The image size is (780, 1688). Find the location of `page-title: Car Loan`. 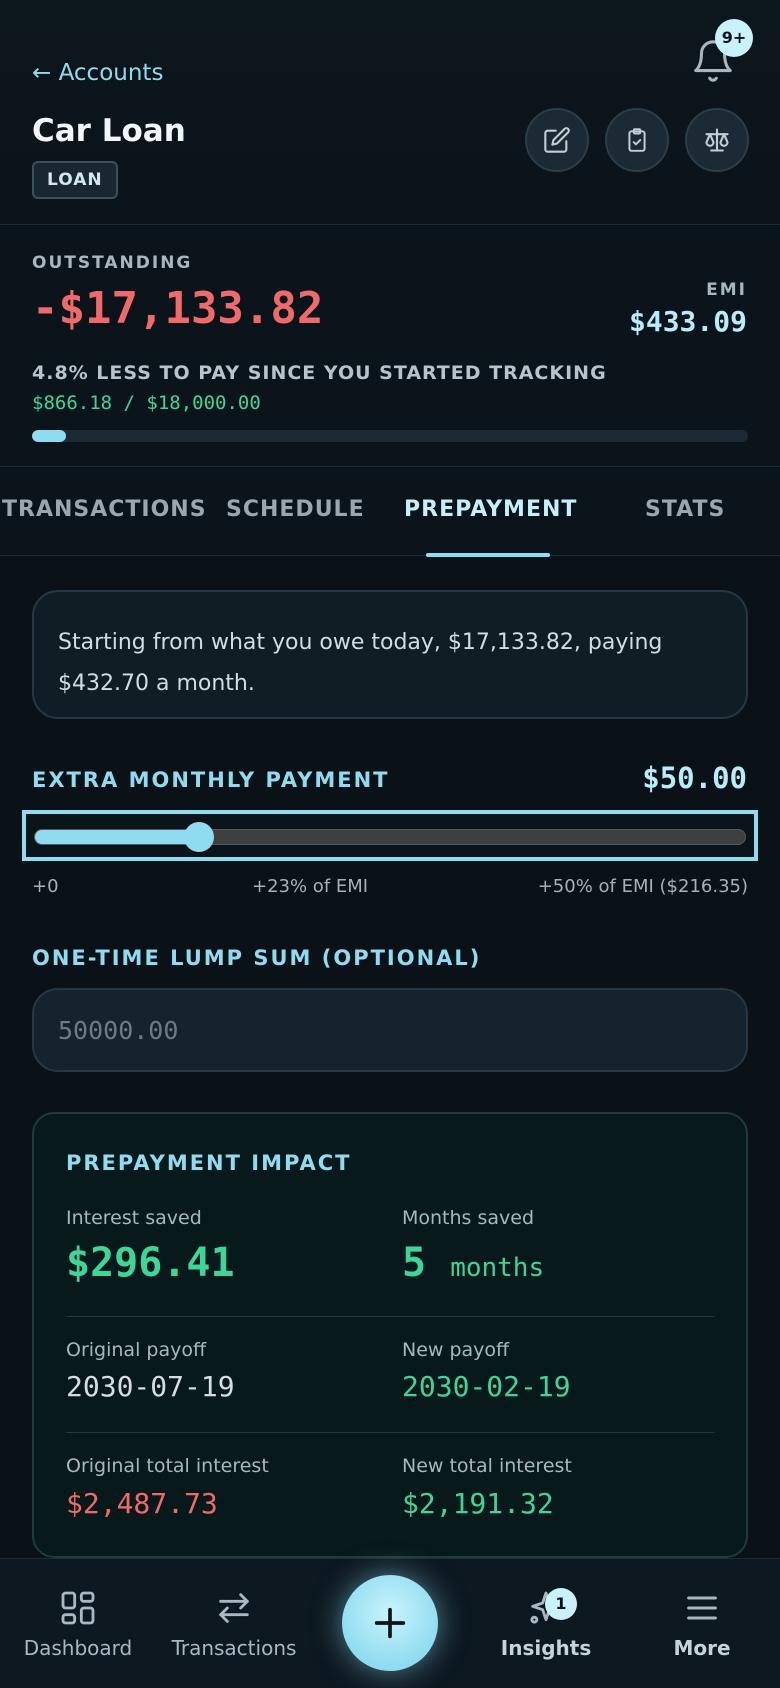

page-title: Car Loan is located at coordinates (109, 131).